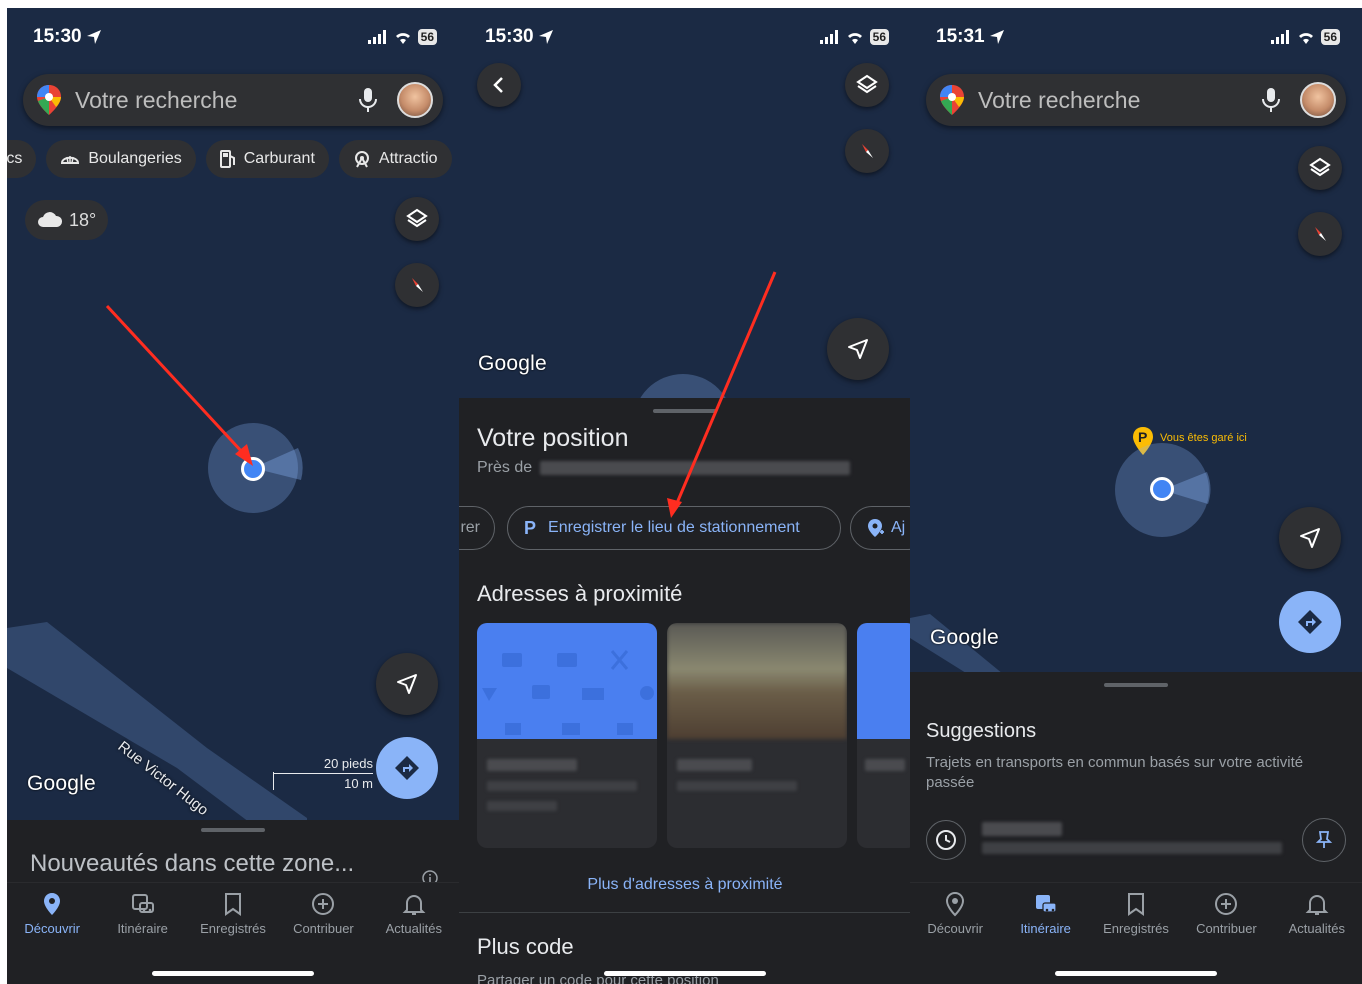 The height and width of the screenshot is (984, 1362). I want to click on nav-label: Actualités, so click(414, 928).